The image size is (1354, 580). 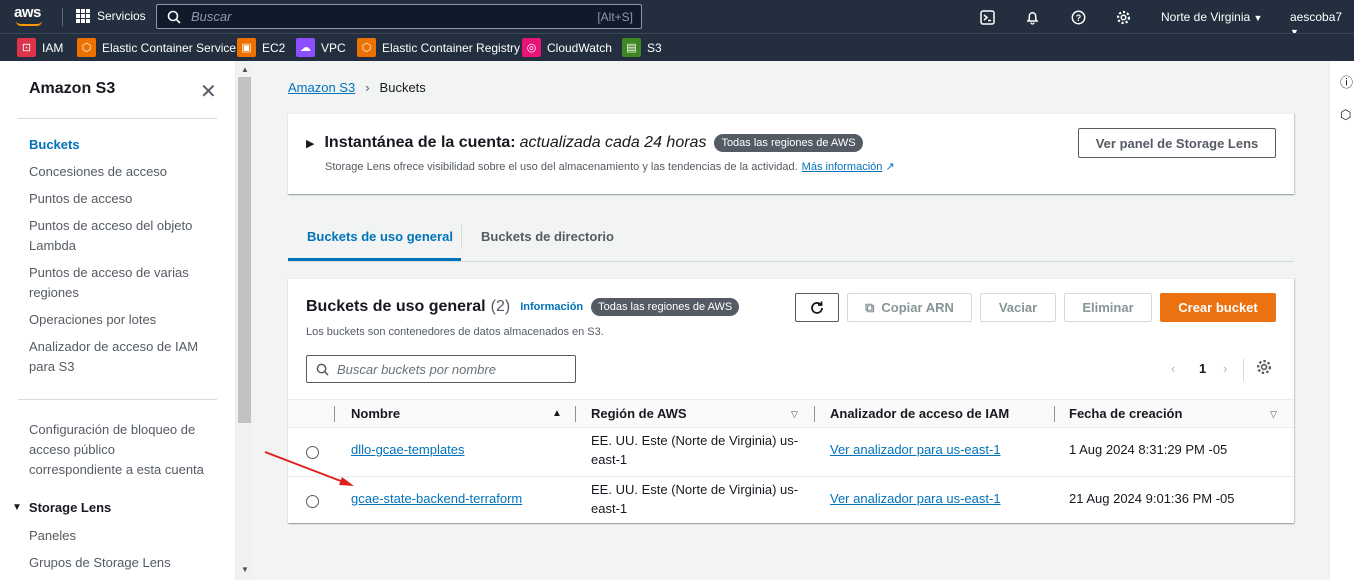 What do you see at coordinates (116, 357) in the screenshot?
I see `sidebar-item-iam-access-analyzer: Analizador de acceso de IAM para S3` at bounding box center [116, 357].